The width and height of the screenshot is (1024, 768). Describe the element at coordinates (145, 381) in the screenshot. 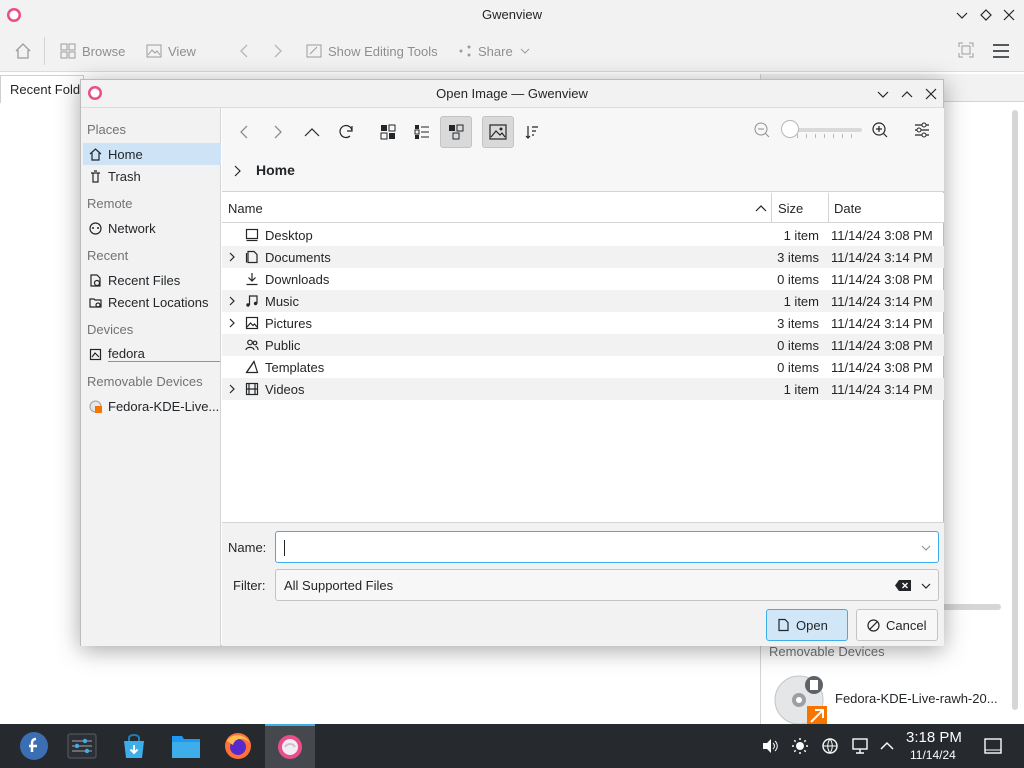

I see `removable-devices-header: Removable Devices` at that location.